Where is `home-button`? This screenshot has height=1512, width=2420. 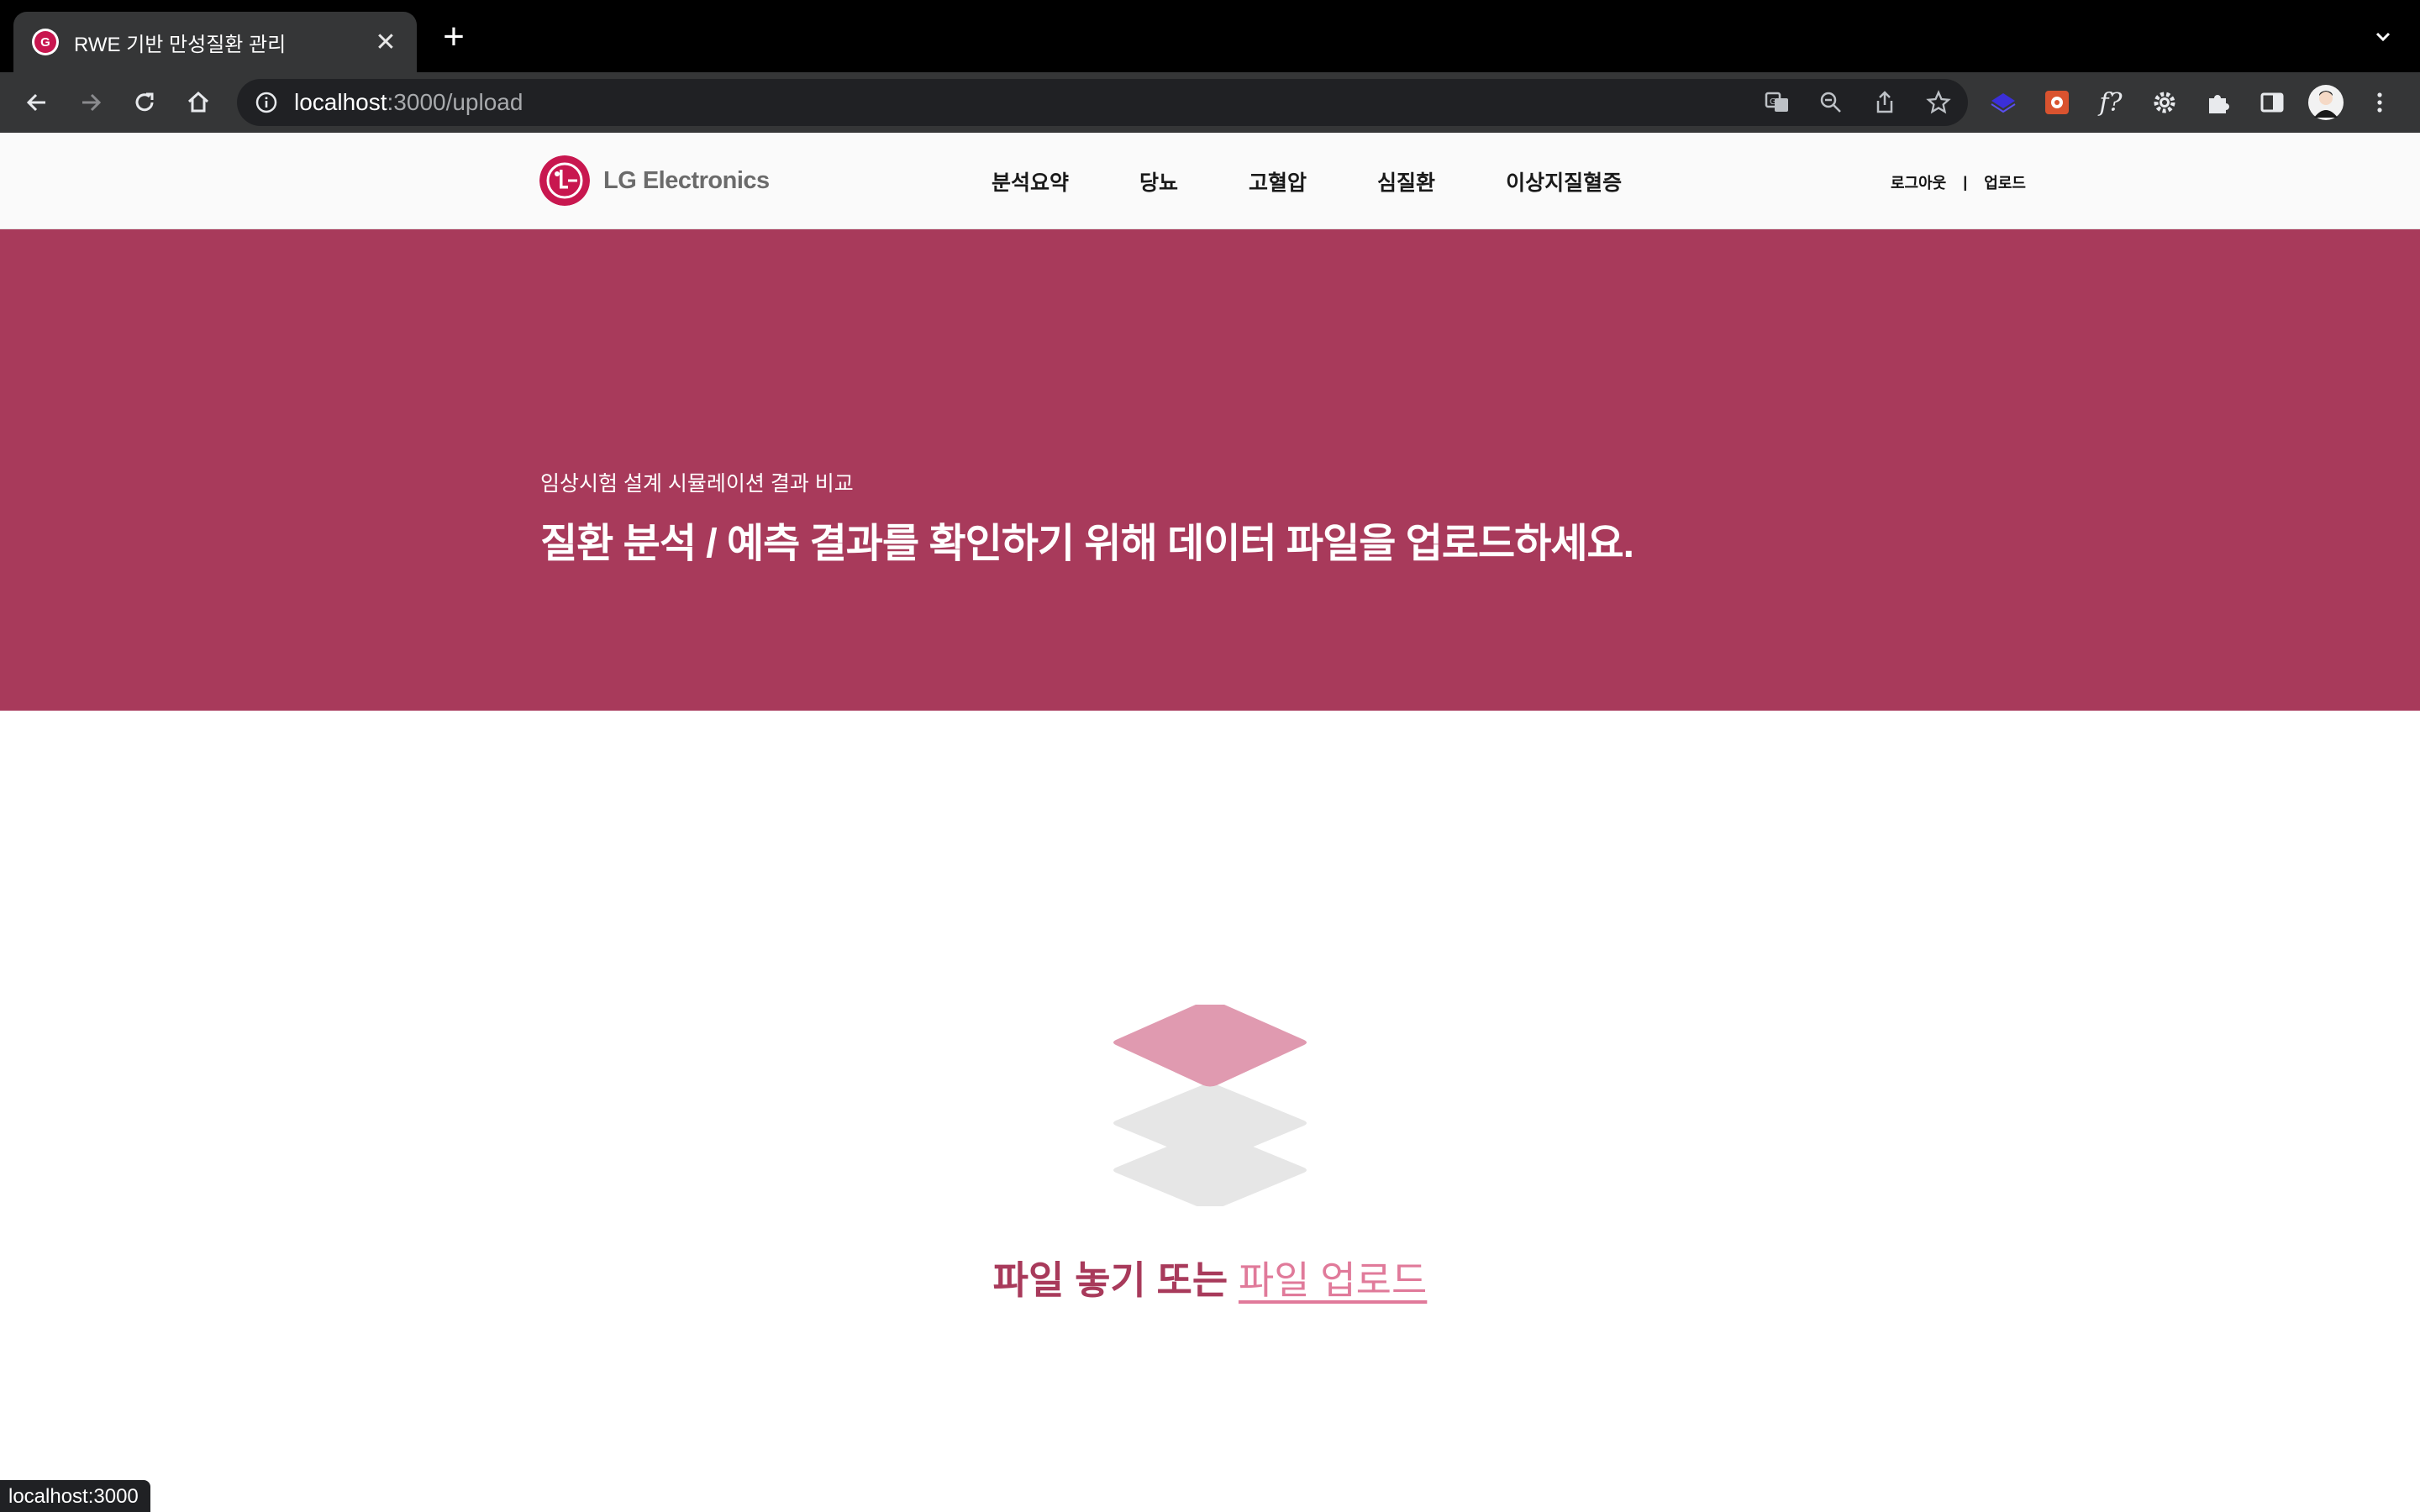 home-button is located at coordinates (198, 102).